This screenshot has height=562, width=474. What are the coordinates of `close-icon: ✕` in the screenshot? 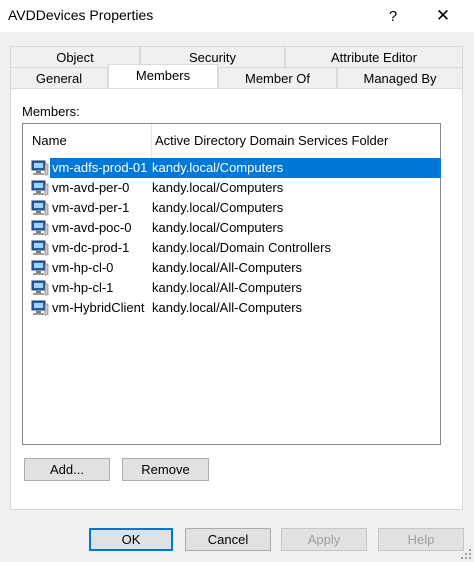 It's located at (443, 15).